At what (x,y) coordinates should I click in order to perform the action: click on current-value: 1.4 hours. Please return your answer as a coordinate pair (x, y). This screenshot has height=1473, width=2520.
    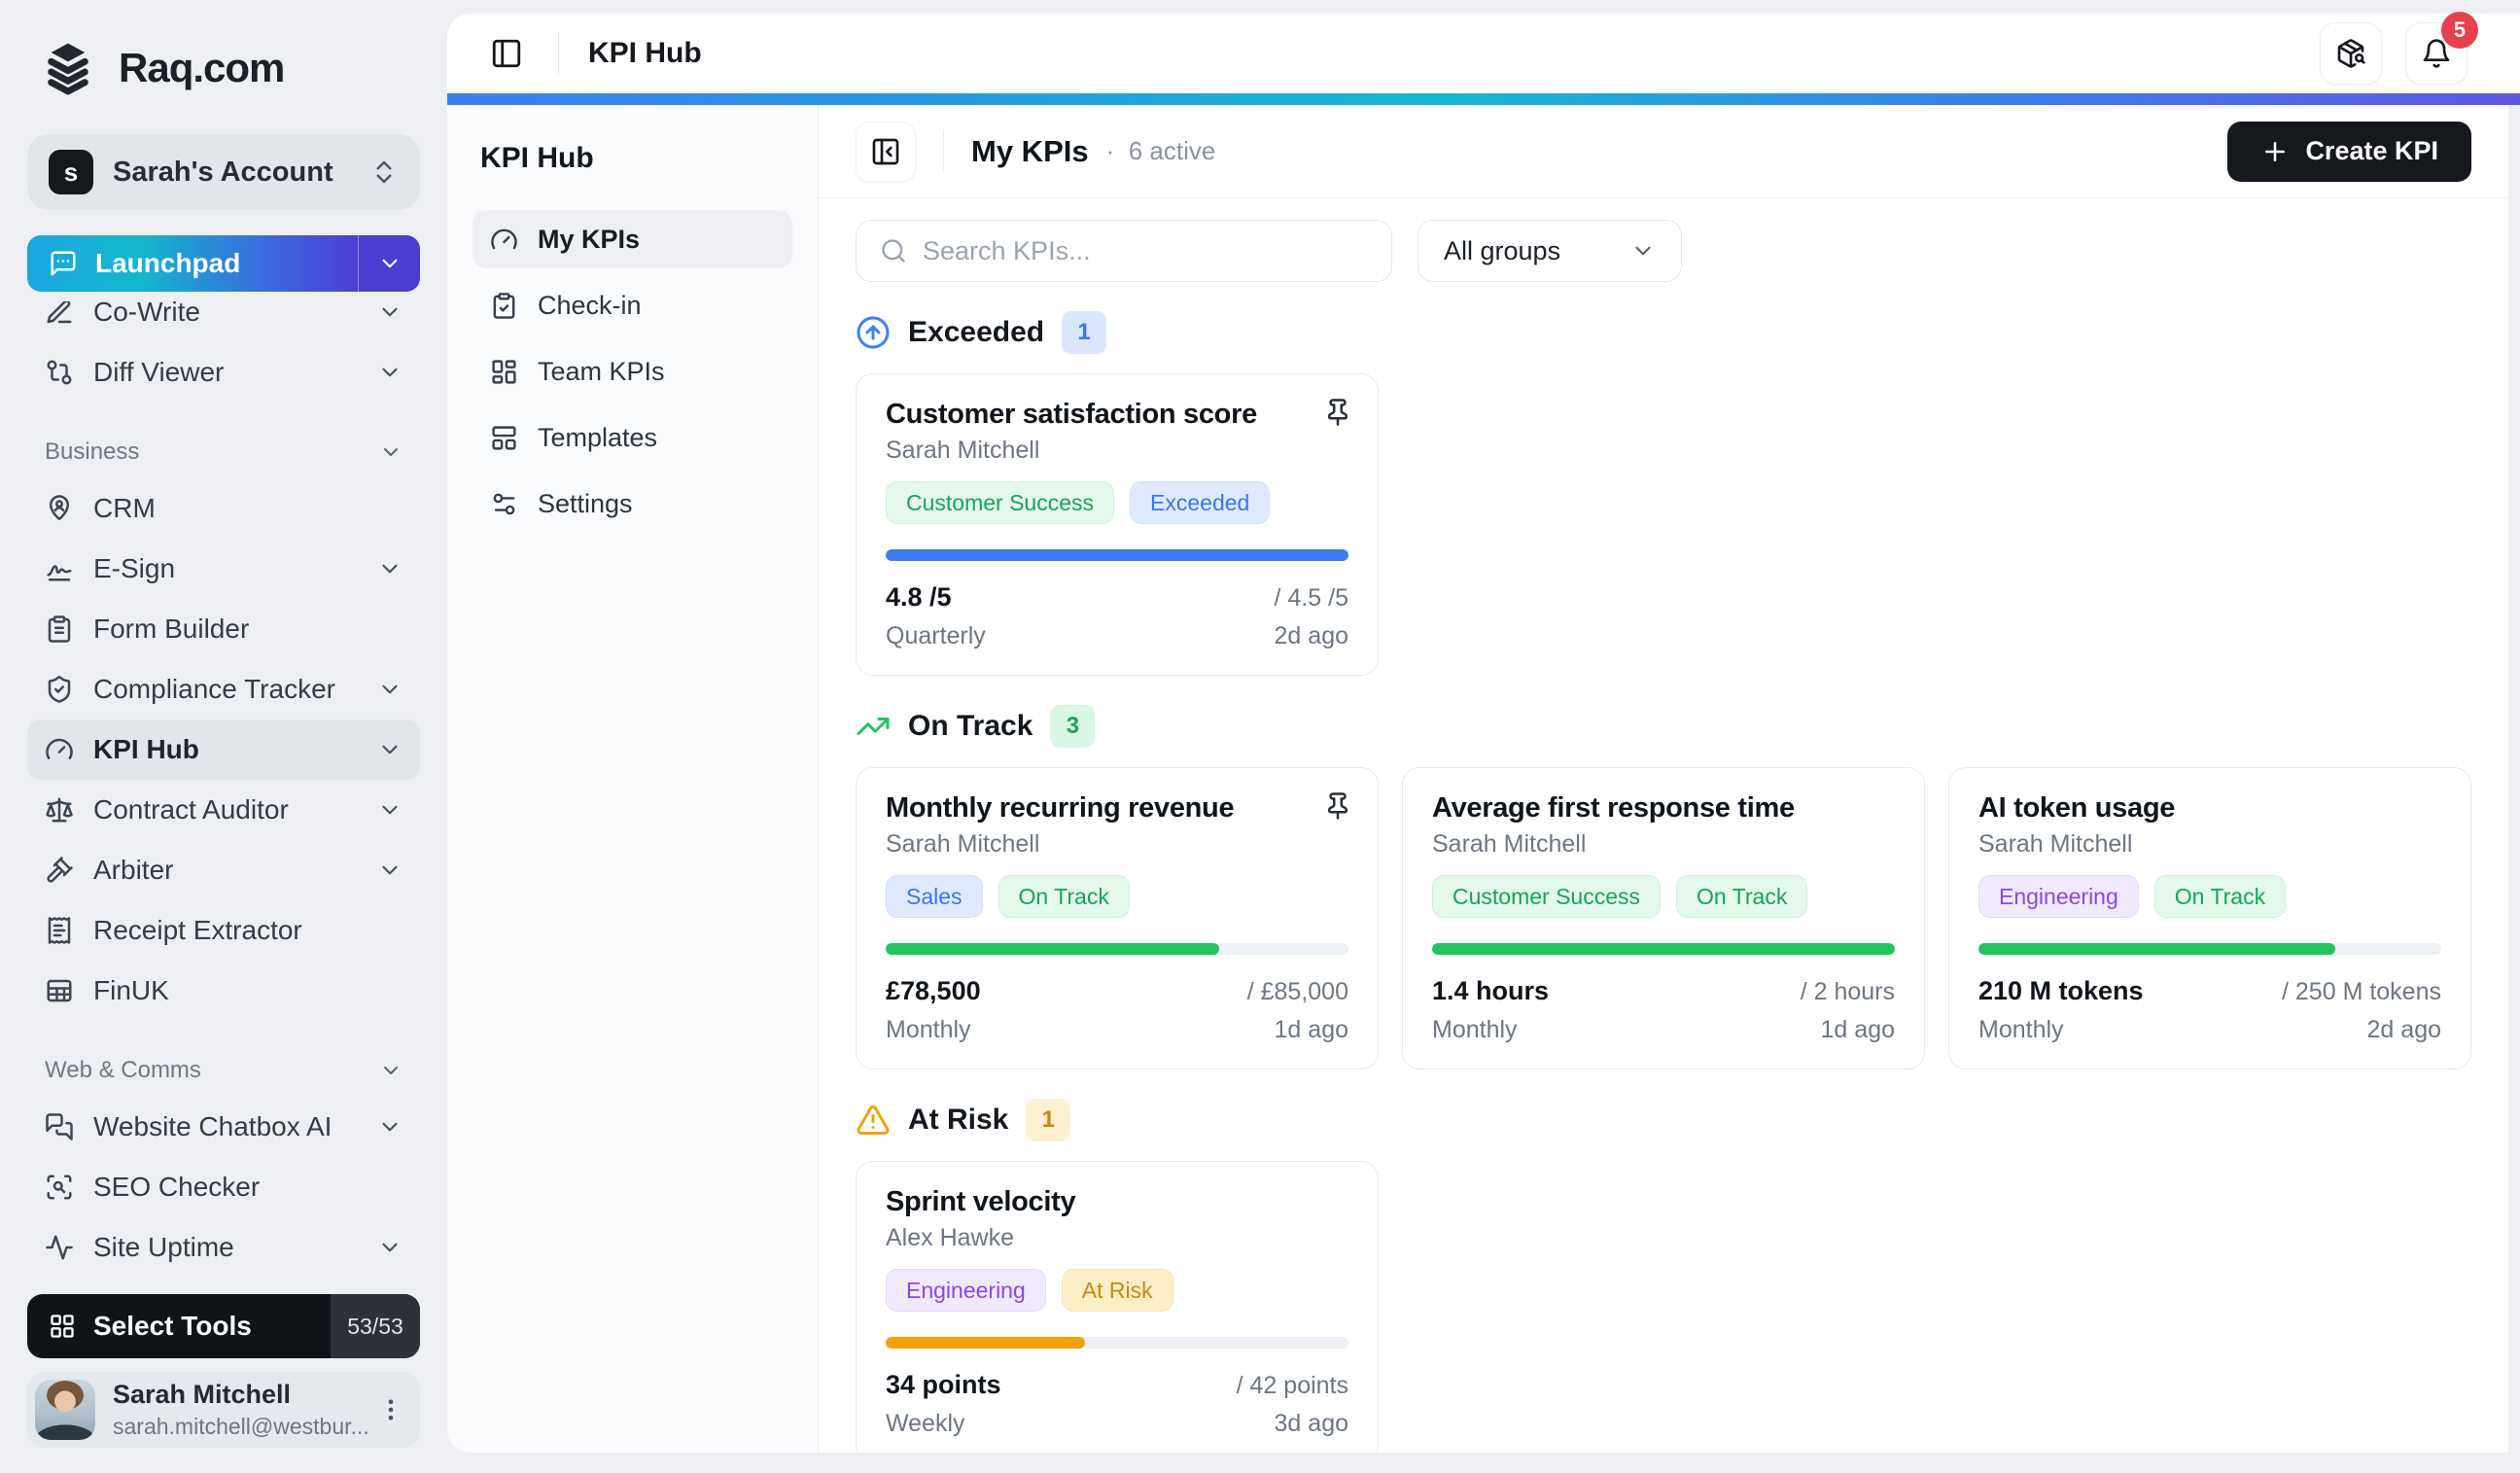
    Looking at the image, I should click on (1491, 990).